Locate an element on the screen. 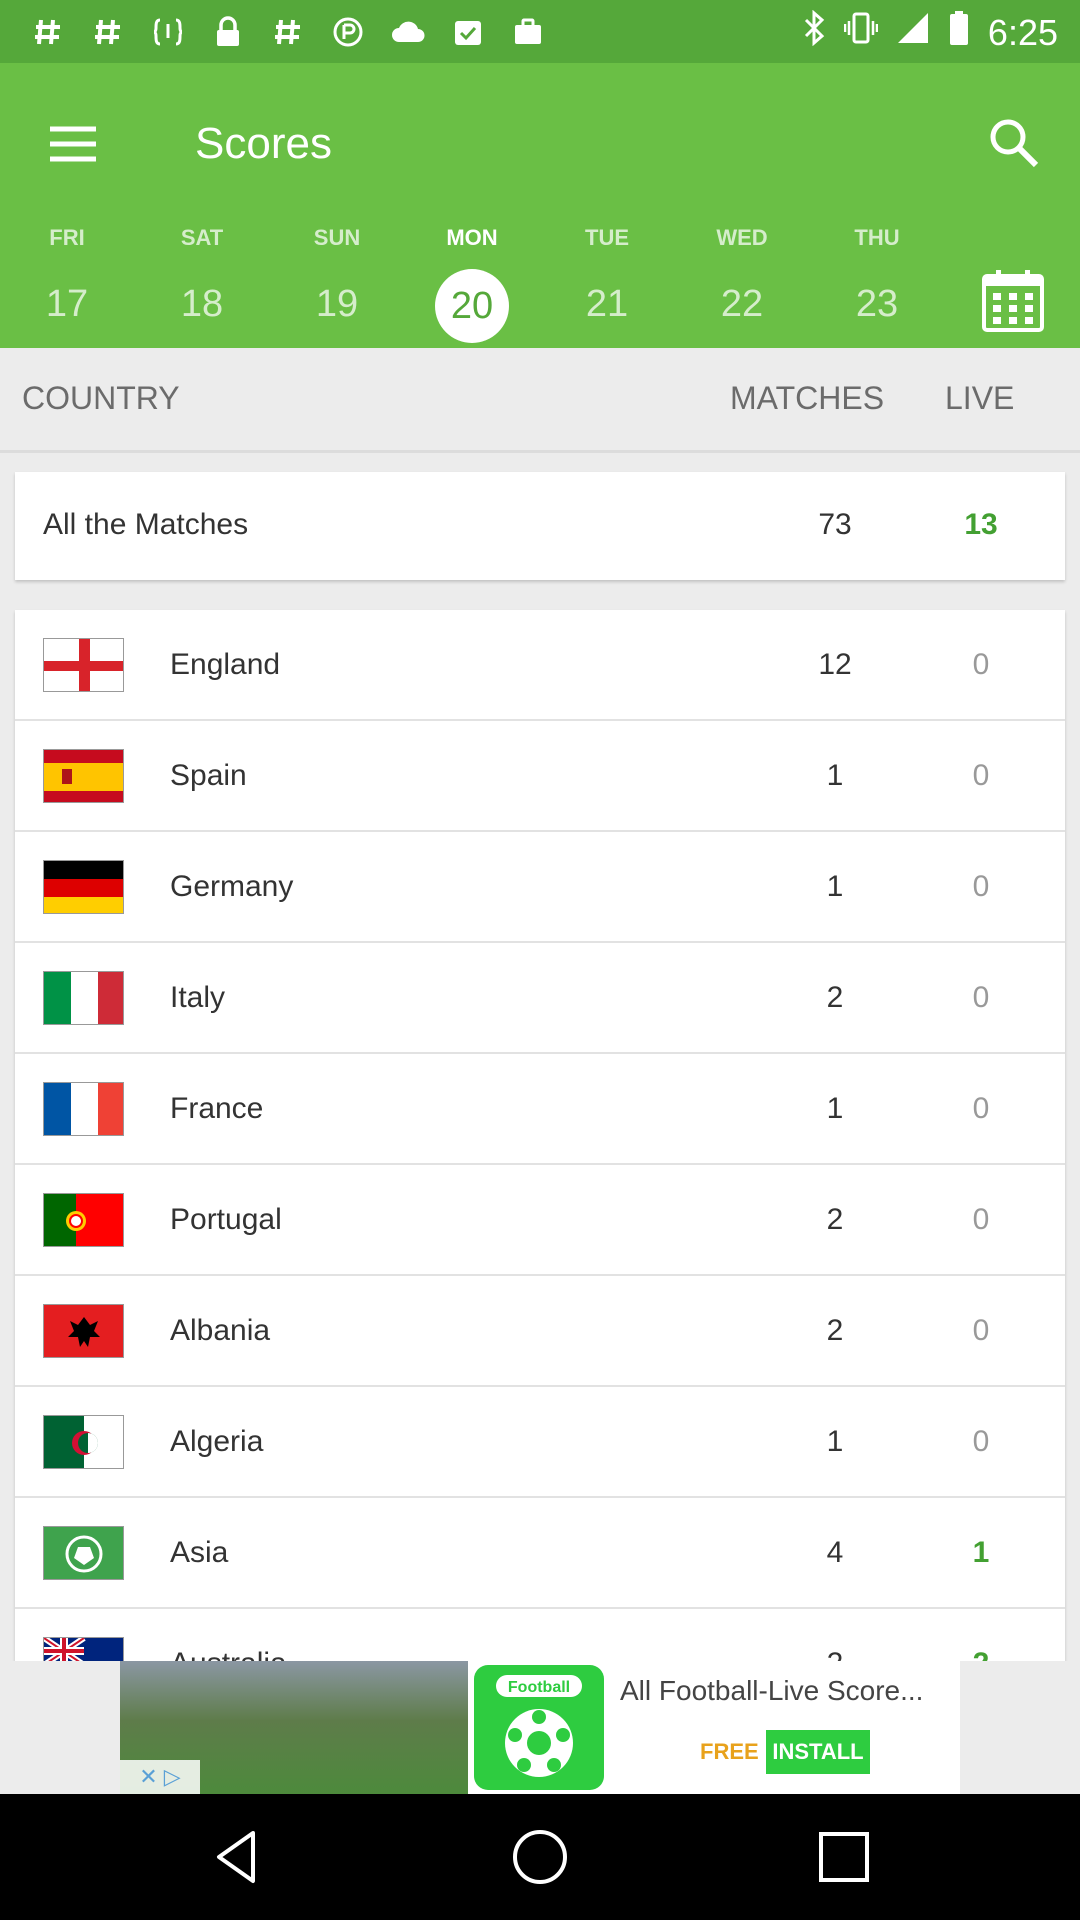  day-name: SAT is located at coordinates (202, 237).